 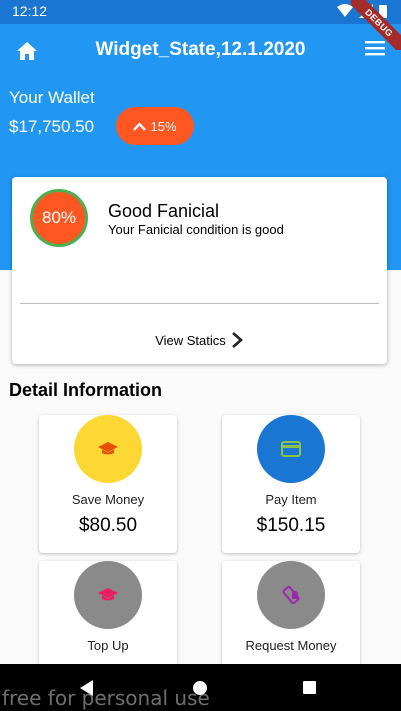 I want to click on card-title: Good Fanicial, so click(x=164, y=211).